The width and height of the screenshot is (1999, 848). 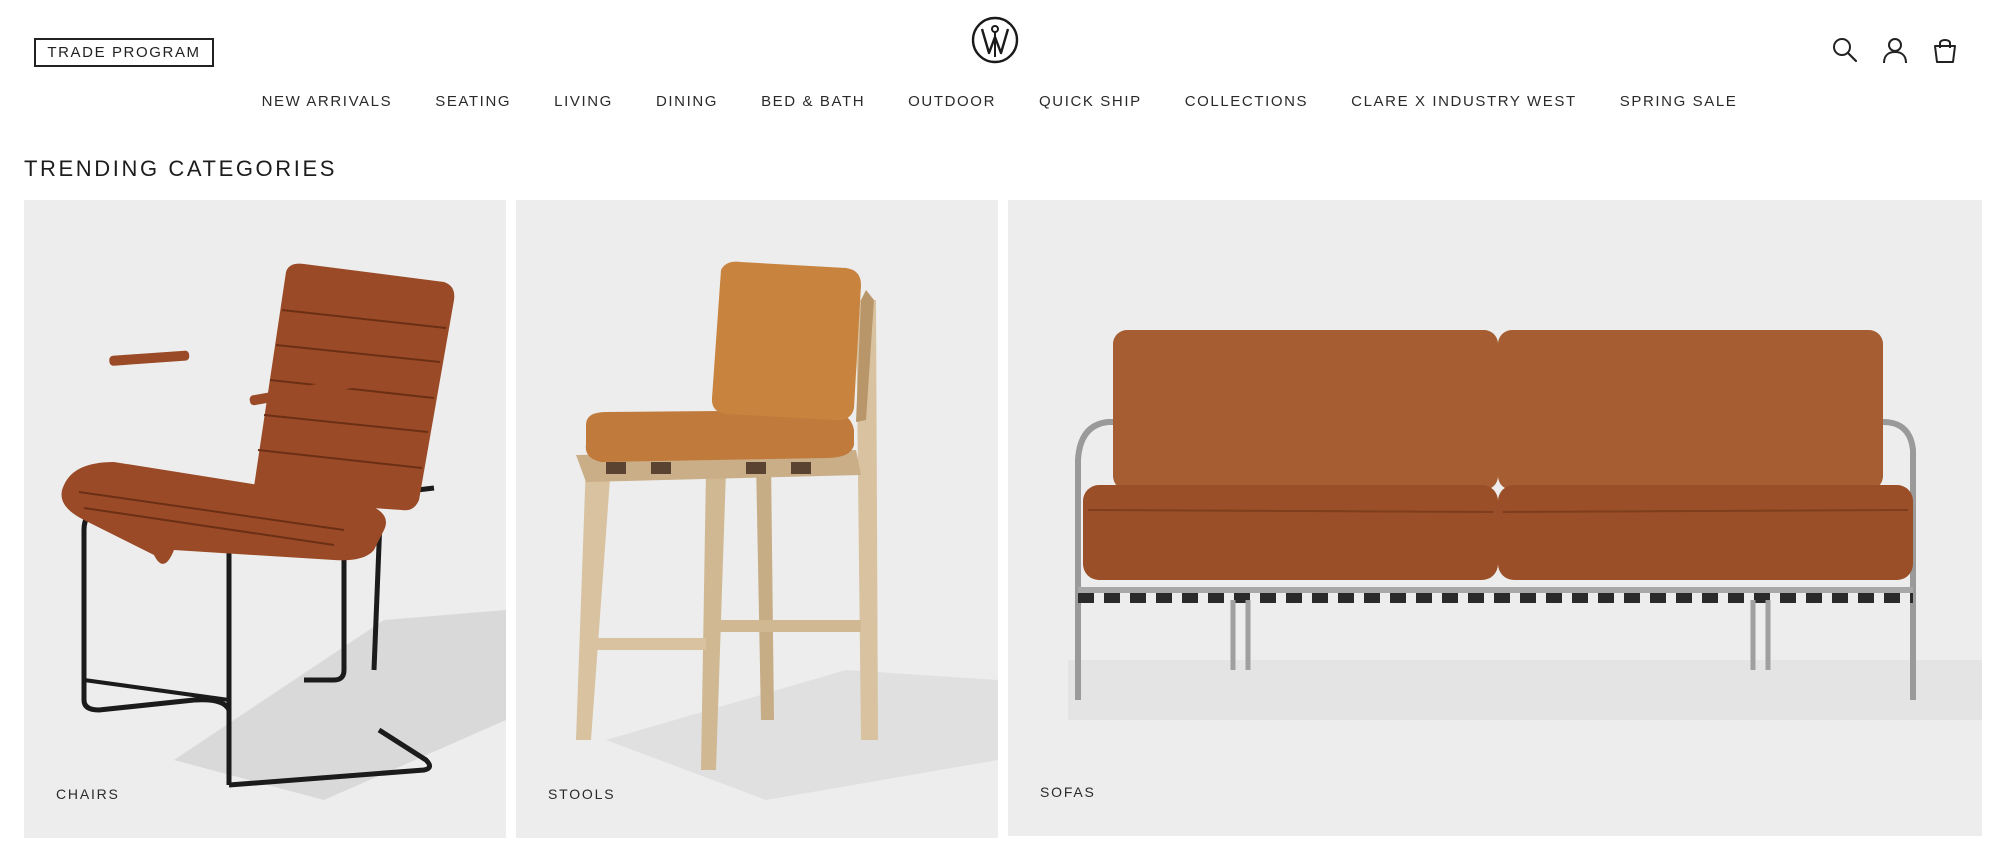 I want to click on header-icons, so click(x=1895, y=50).